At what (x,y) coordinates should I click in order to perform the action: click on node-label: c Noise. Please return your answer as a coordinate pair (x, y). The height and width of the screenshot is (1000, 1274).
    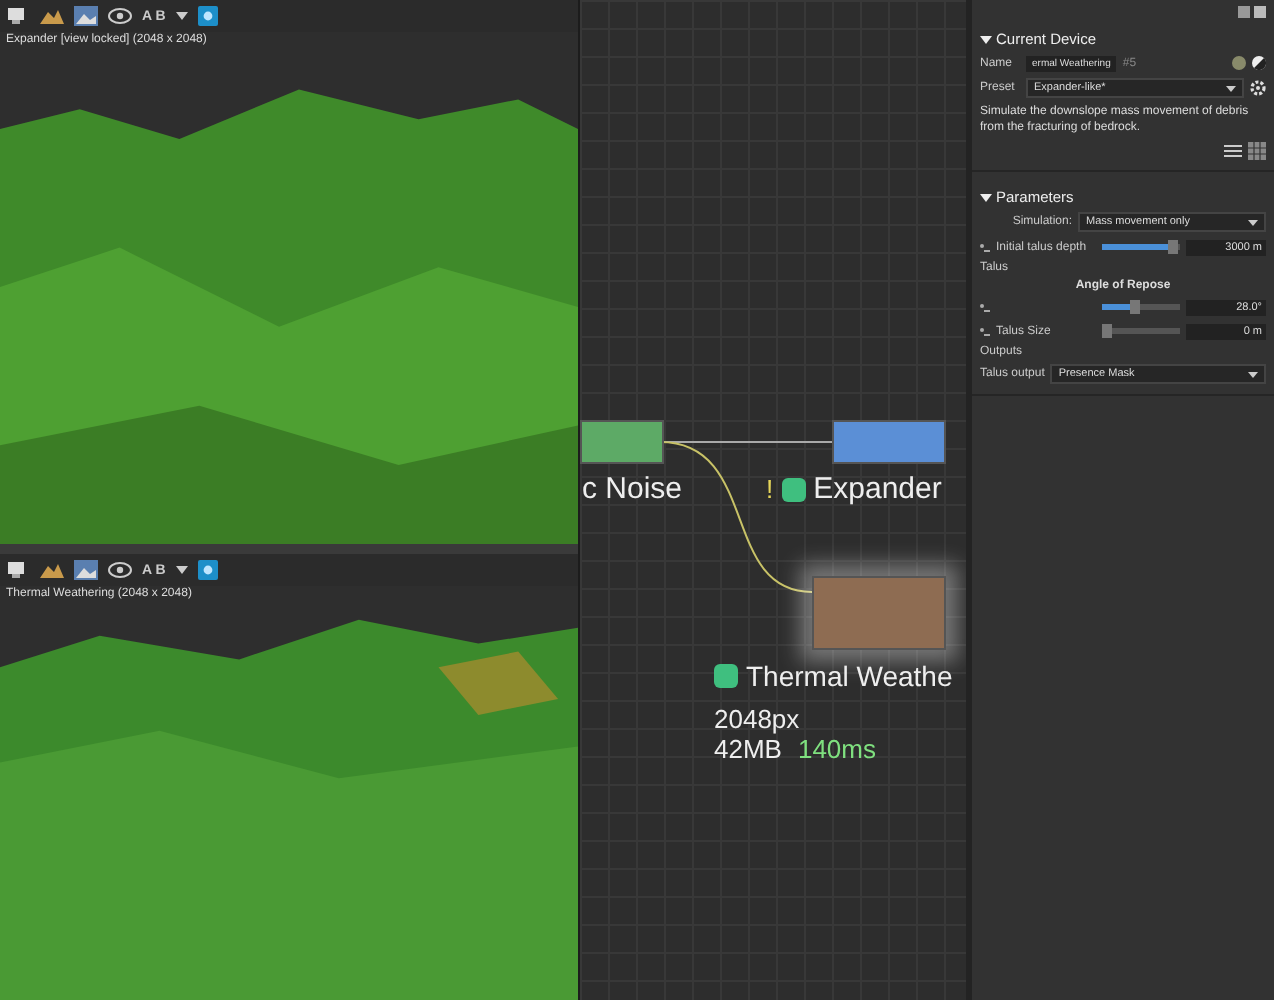
    Looking at the image, I should click on (632, 489).